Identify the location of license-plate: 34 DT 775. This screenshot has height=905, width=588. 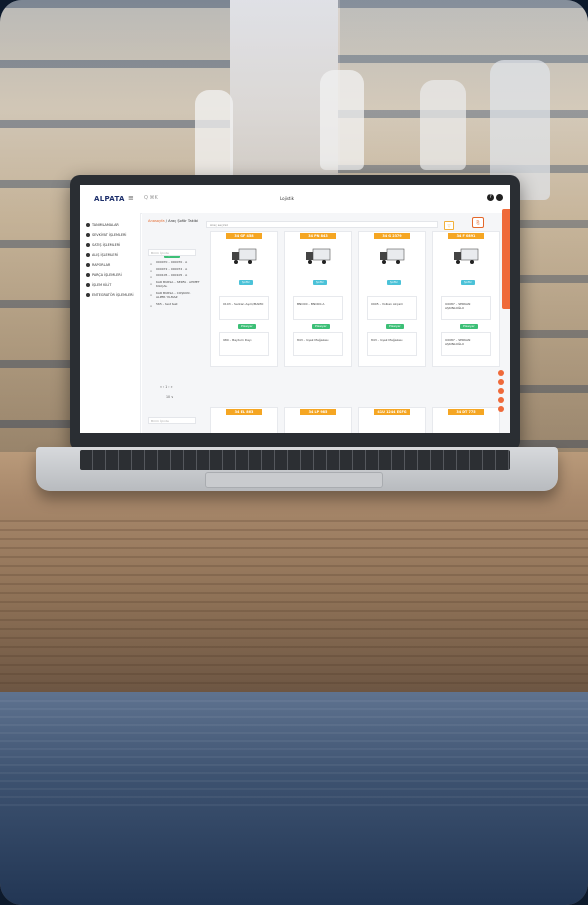
(466, 412).